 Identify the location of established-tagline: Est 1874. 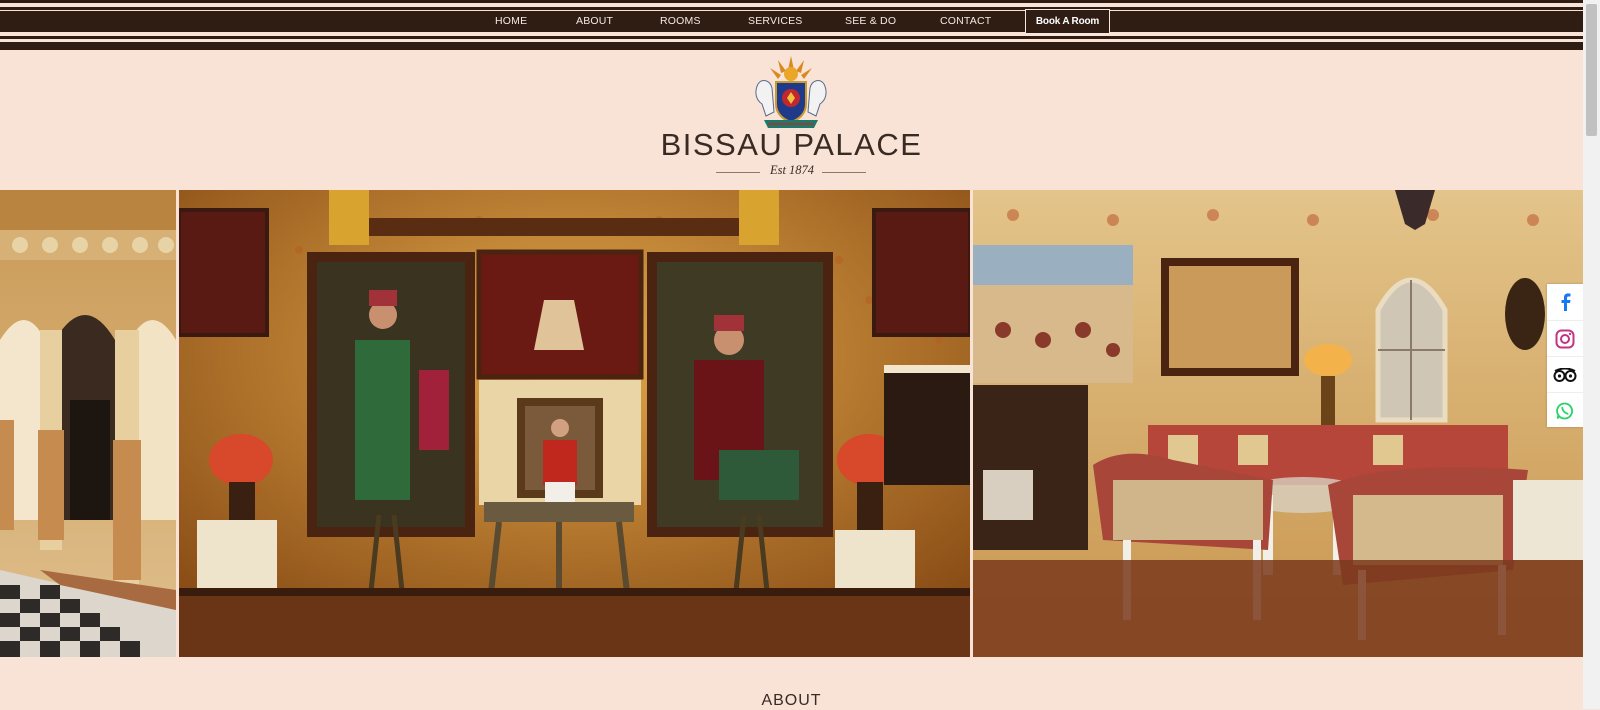
(792, 170).